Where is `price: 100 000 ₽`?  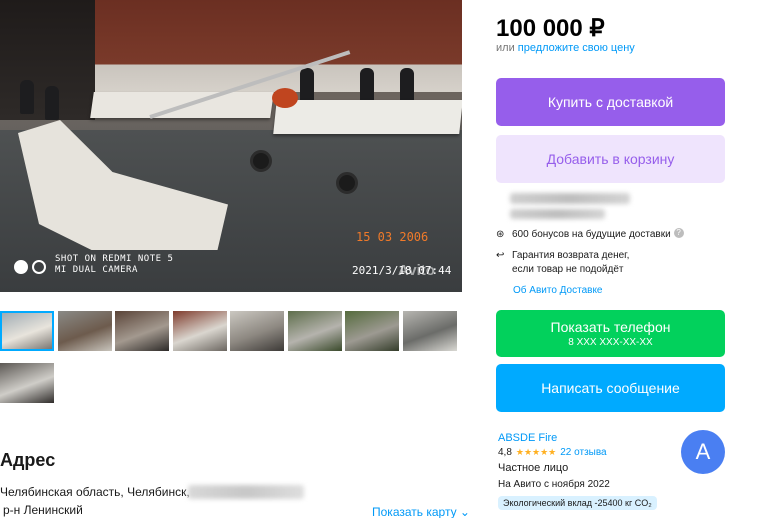
price: 100 000 ₽ is located at coordinates (550, 28).